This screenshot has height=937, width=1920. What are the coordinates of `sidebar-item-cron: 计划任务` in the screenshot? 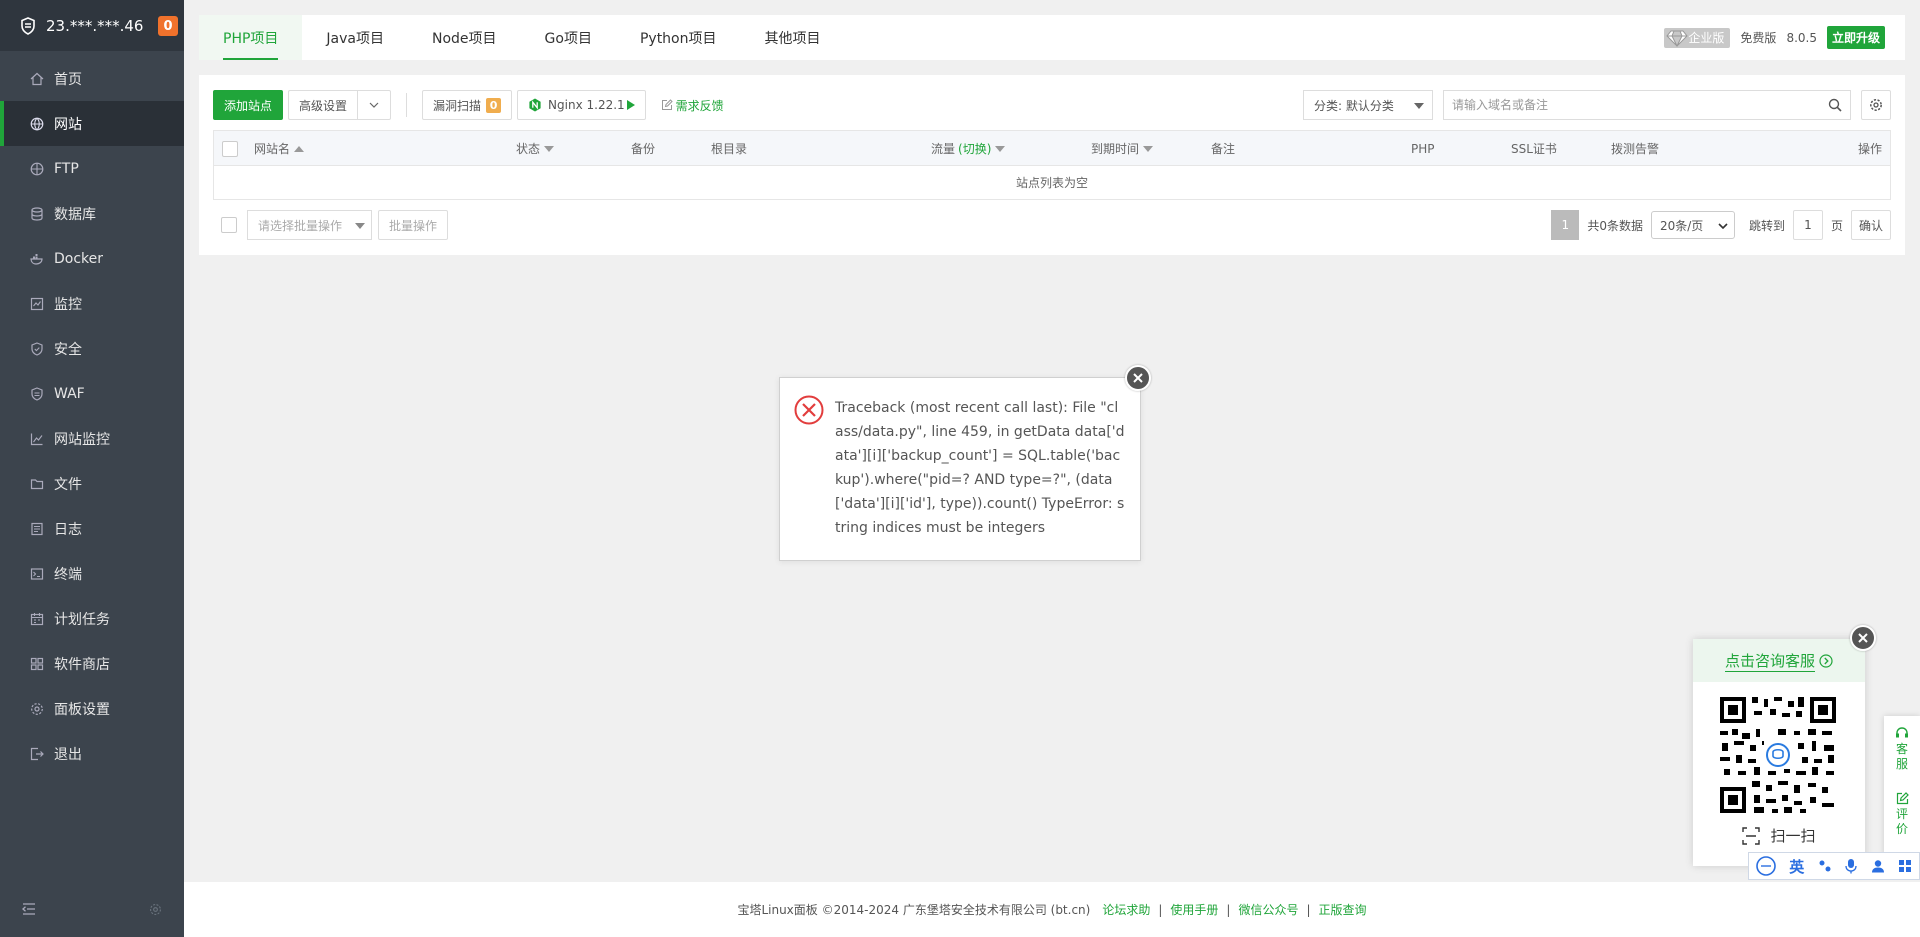 It's located at (92, 618).